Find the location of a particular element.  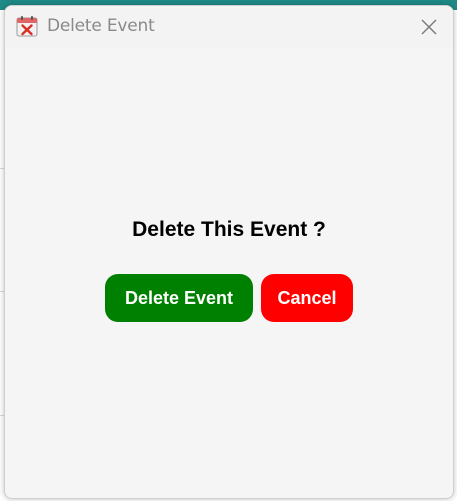

close-icon is located at coordinates (429, 27).